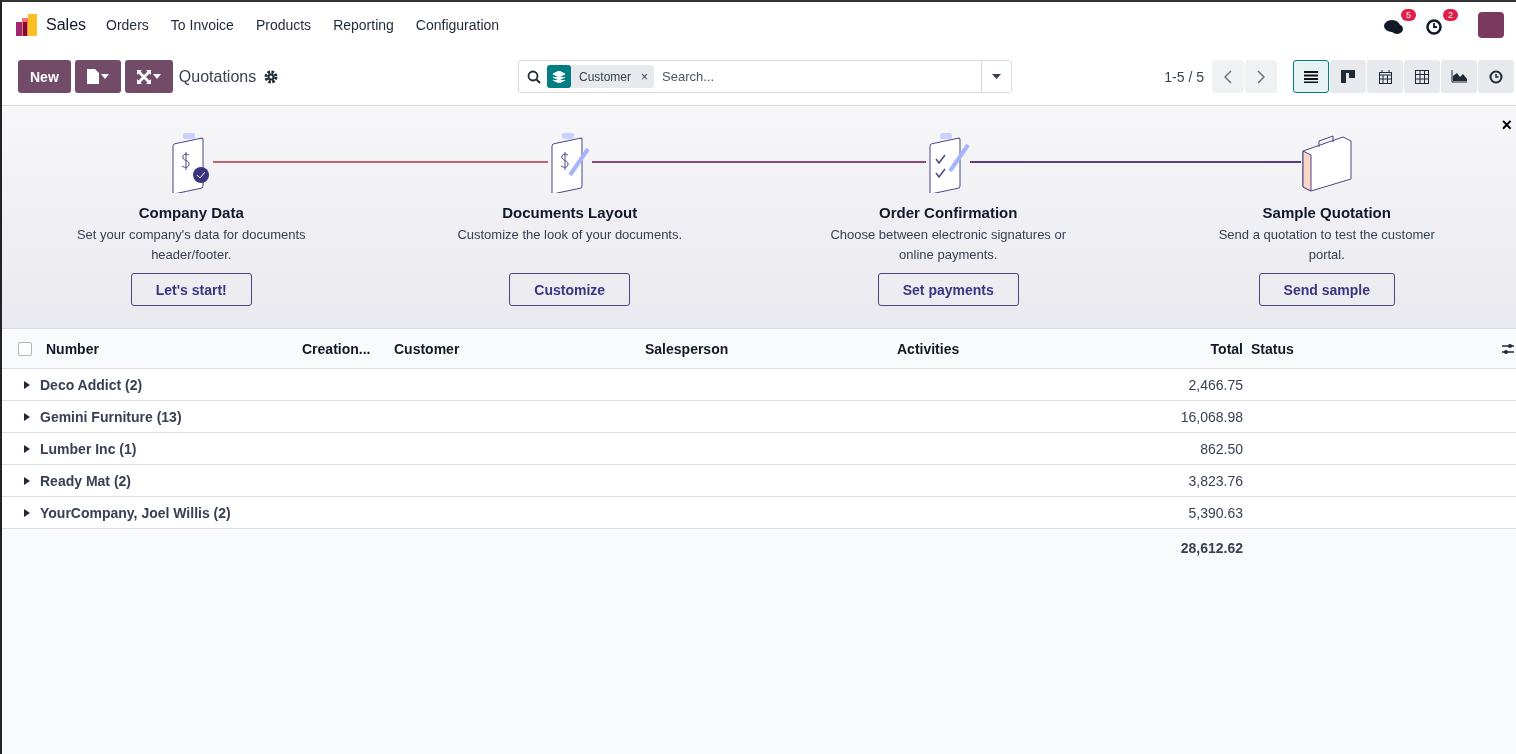 The height and width of the screenshot is (754, 1516). I want to click on menu-item: Reporting, so click(363, 25).